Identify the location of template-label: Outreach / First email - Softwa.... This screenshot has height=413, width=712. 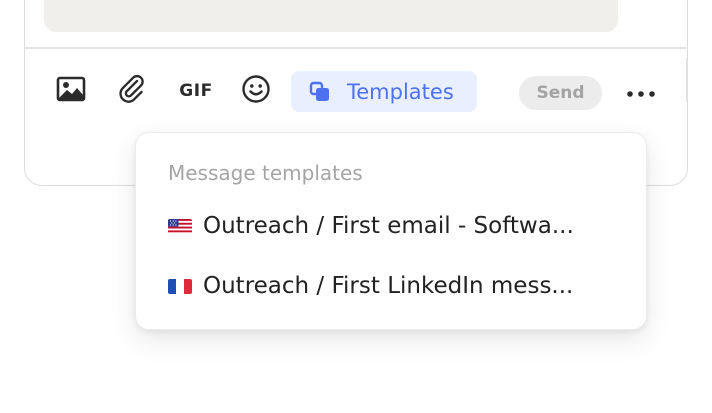
(388, 226).